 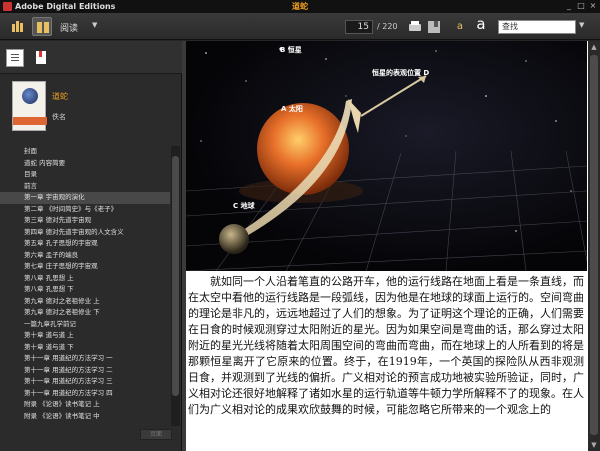 I want to click on minimize-icon: _, so click(x=569, y=6).